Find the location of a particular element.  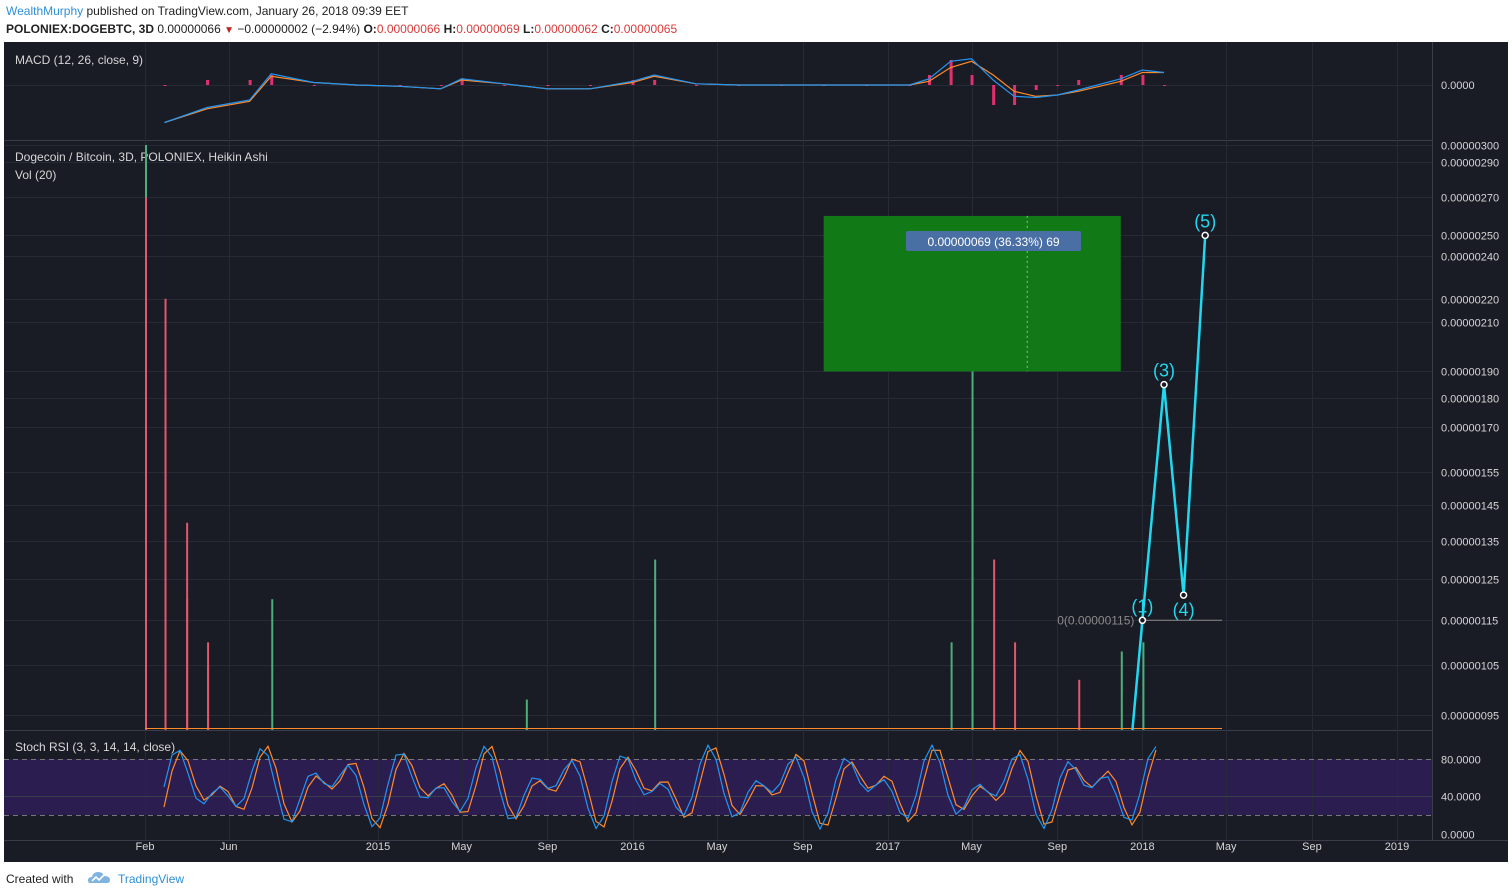

wave-label: (3) is located at coordinates (1164, 371).